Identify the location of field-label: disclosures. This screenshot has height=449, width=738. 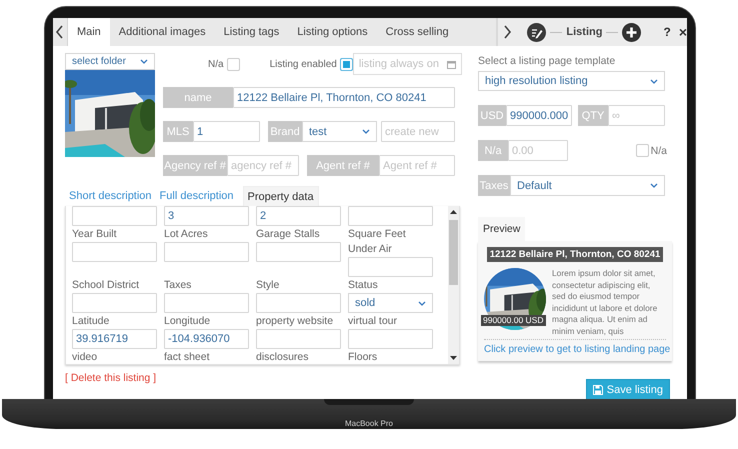
(283, 357).